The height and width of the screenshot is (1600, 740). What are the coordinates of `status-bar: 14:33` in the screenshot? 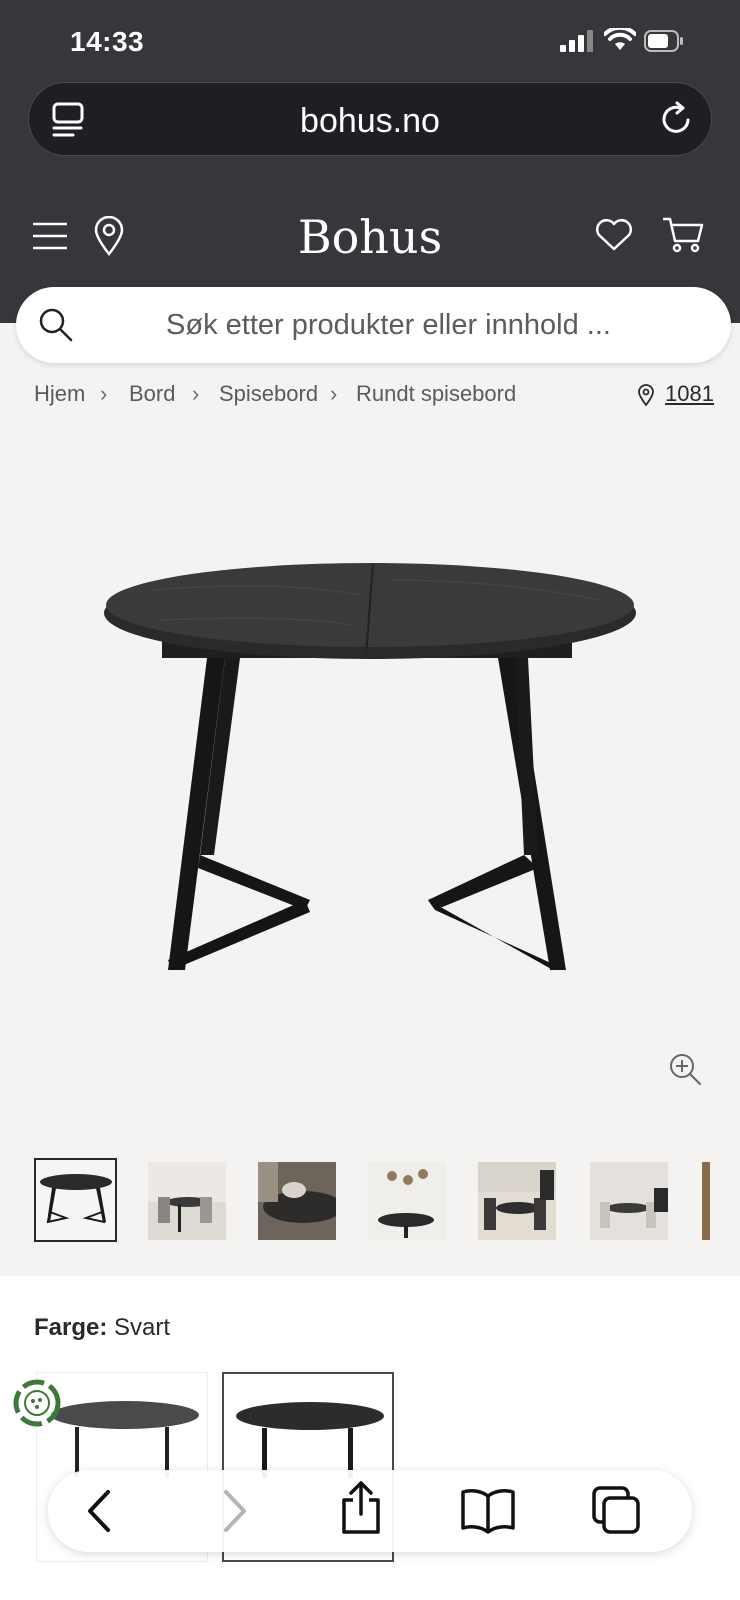 It's located at (370, 40).